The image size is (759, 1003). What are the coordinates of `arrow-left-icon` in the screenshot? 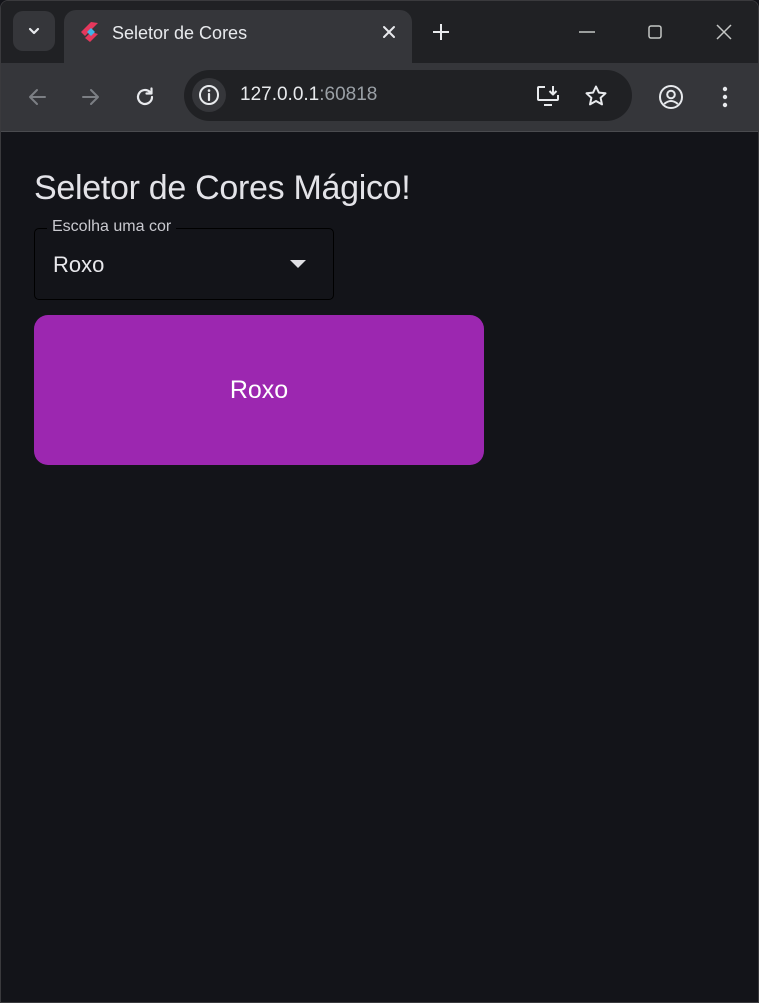 It's located at (37, 97).